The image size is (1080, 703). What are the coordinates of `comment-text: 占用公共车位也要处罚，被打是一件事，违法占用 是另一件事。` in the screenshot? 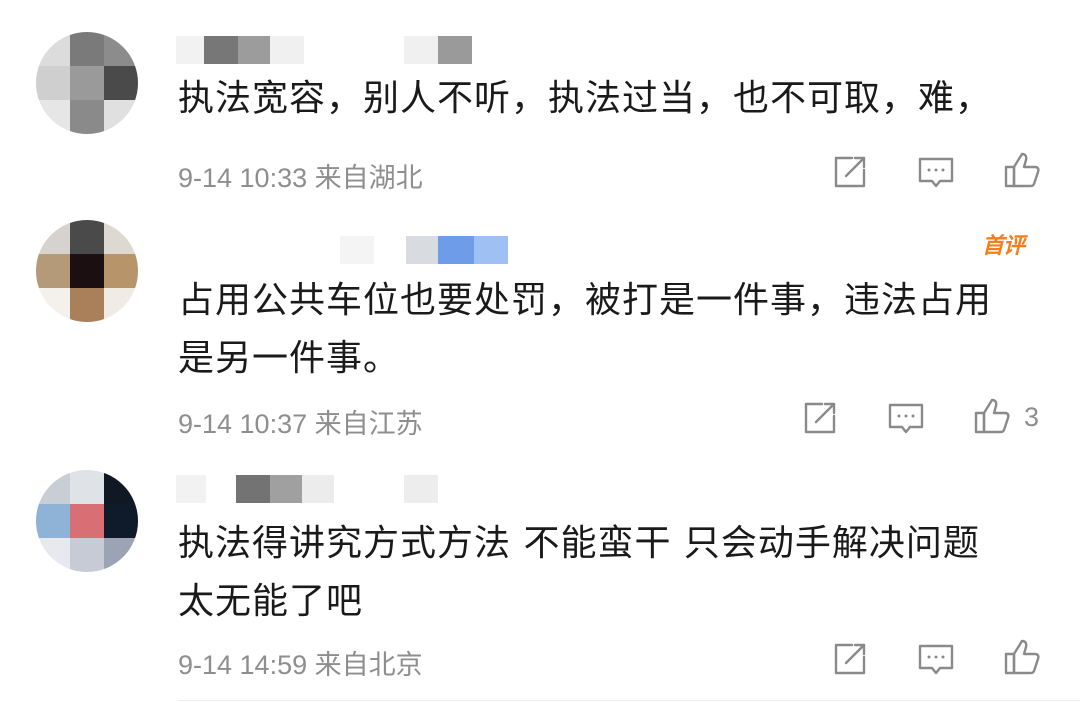 It's located at (585, 330).